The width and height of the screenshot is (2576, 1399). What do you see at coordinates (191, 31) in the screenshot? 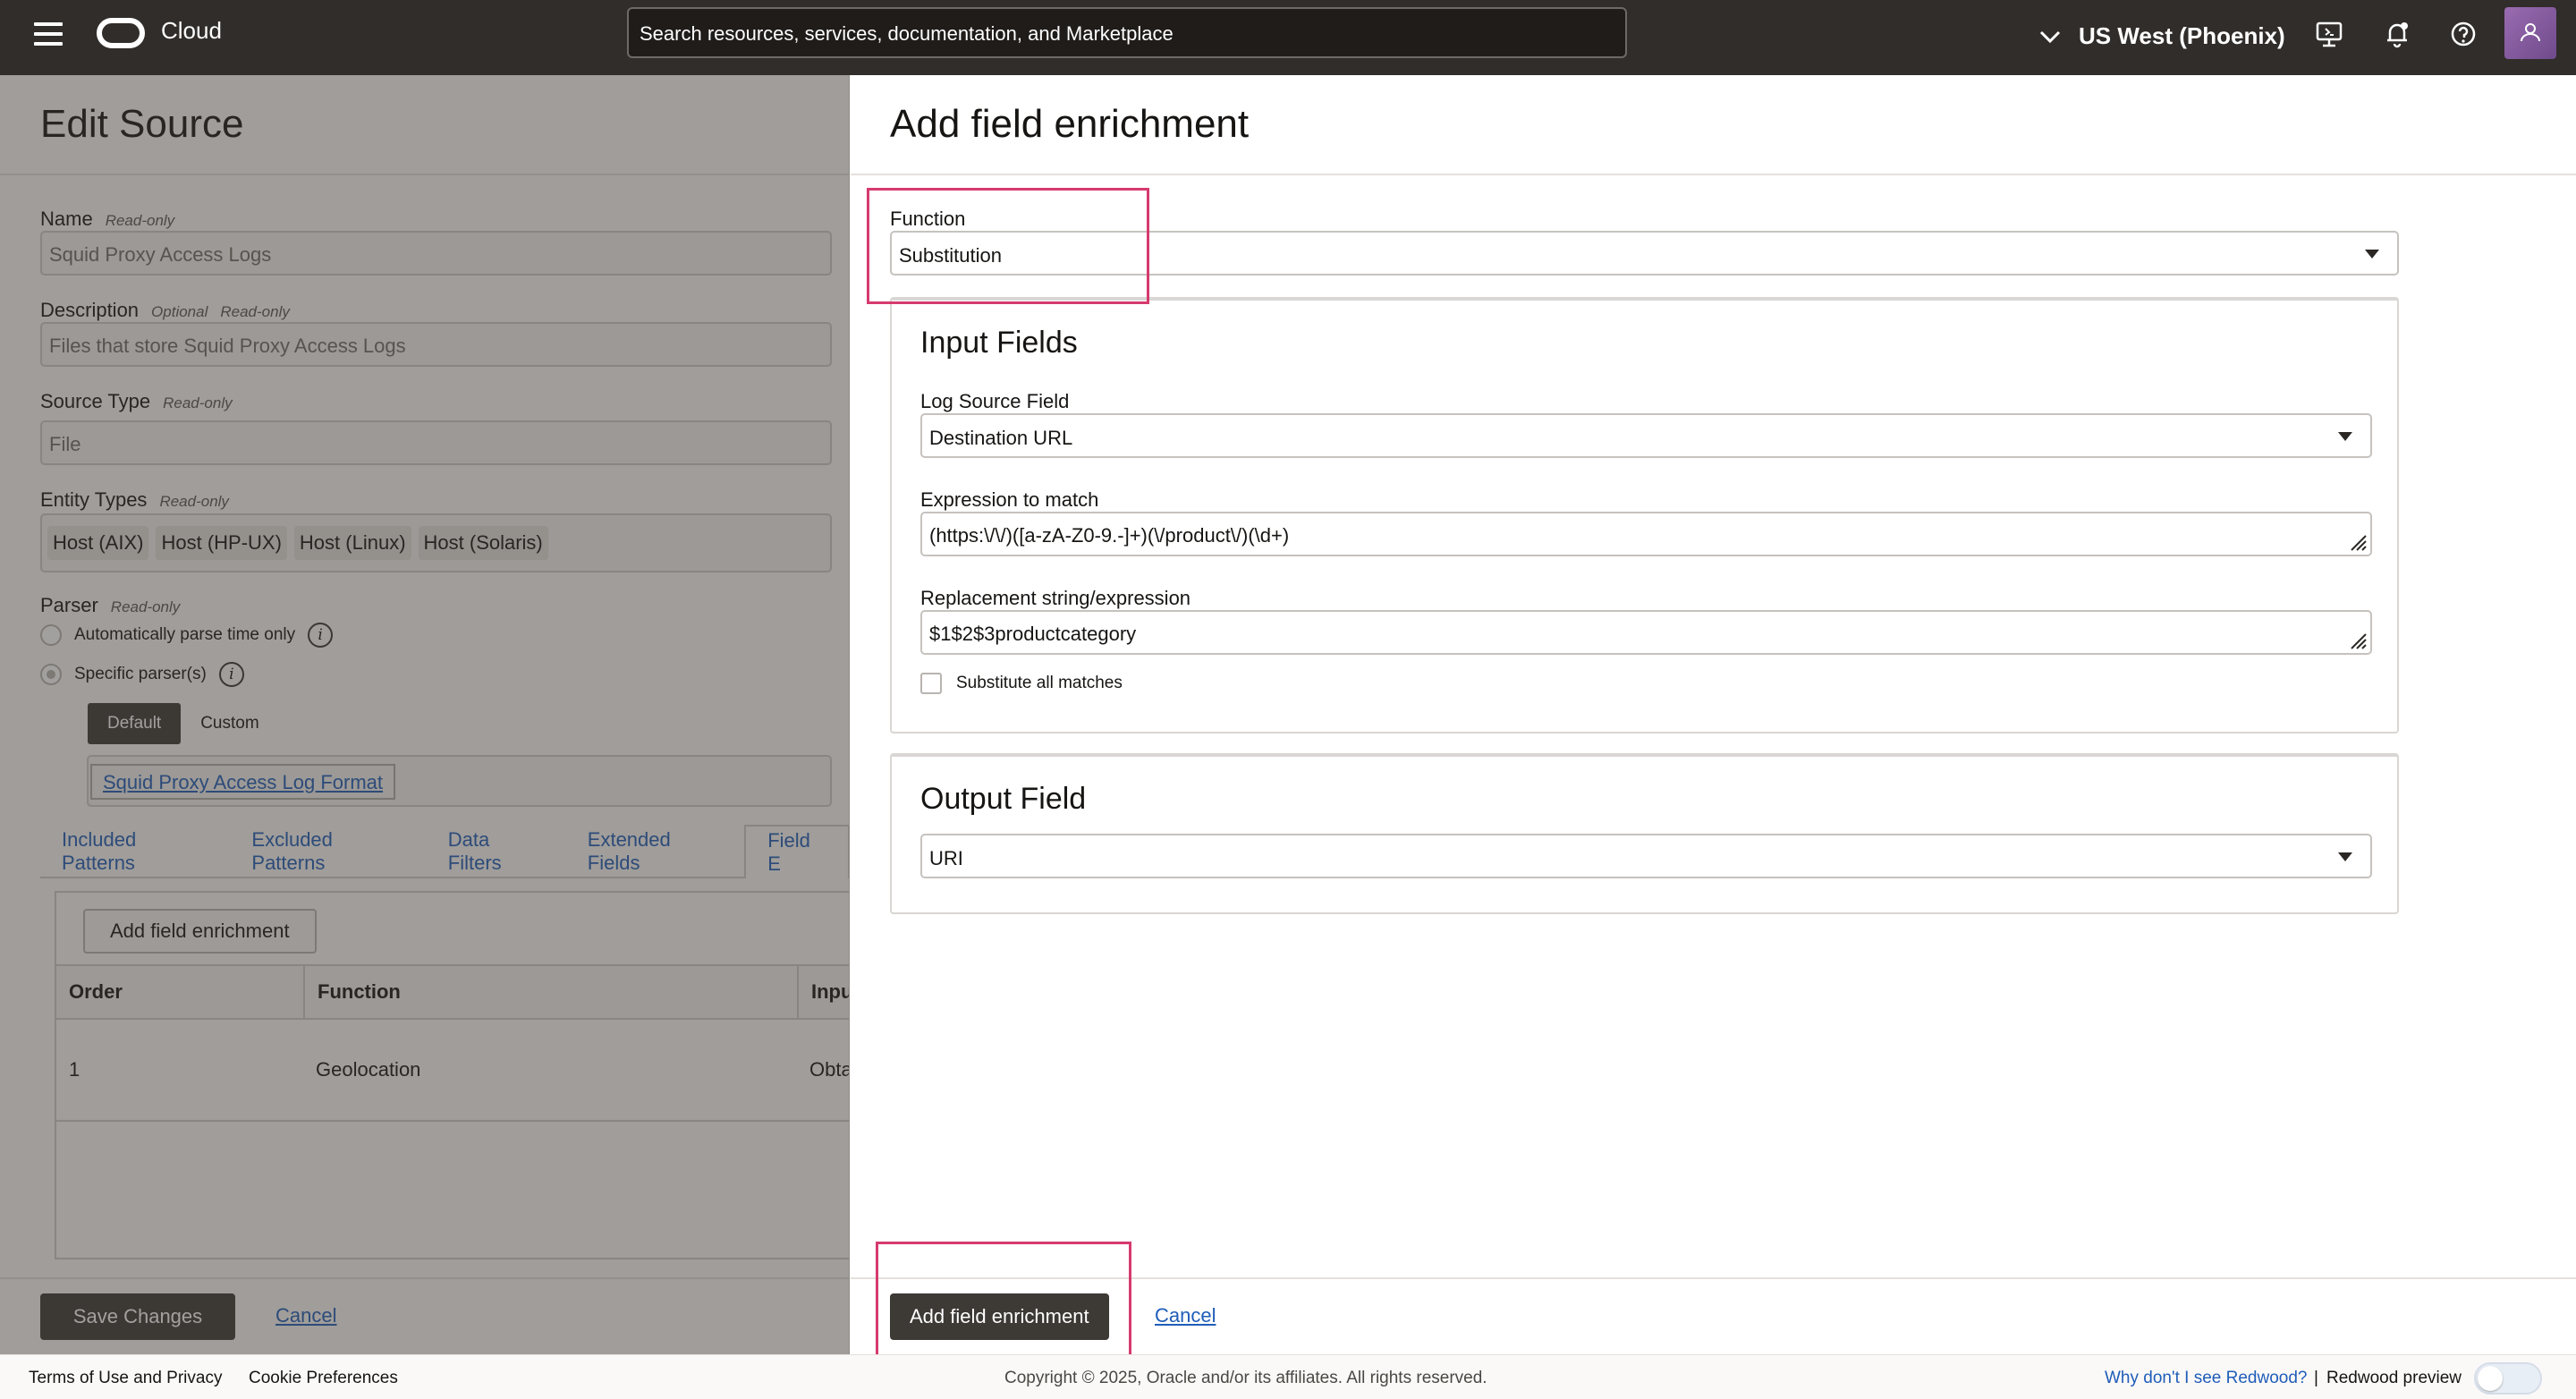
I see `brand-name: Cloud` at bounding box center [191, 31].